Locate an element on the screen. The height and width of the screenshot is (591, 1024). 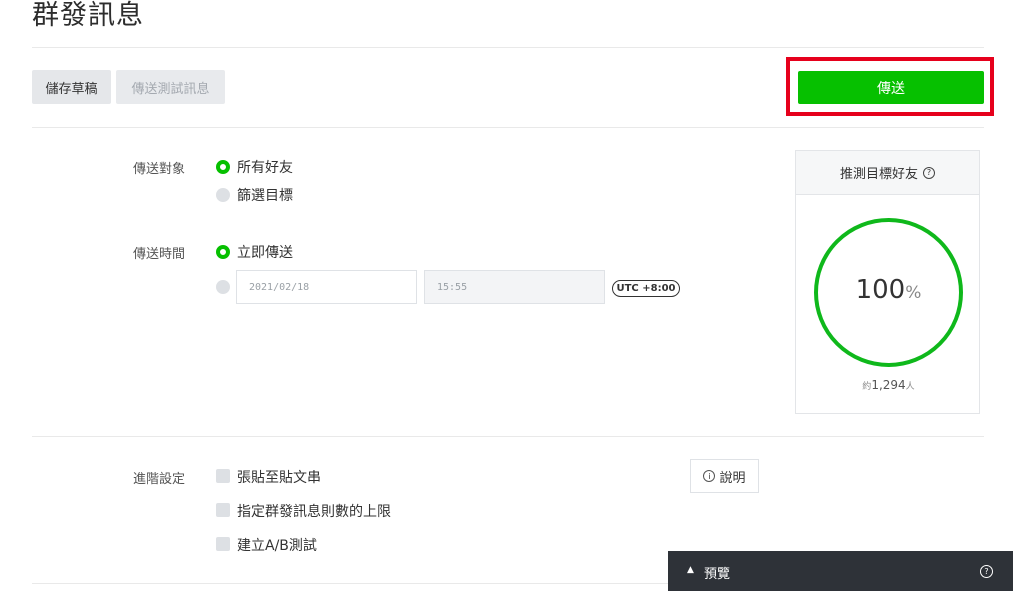
preview-label: 預覽 is located at coordinates (717, 574).